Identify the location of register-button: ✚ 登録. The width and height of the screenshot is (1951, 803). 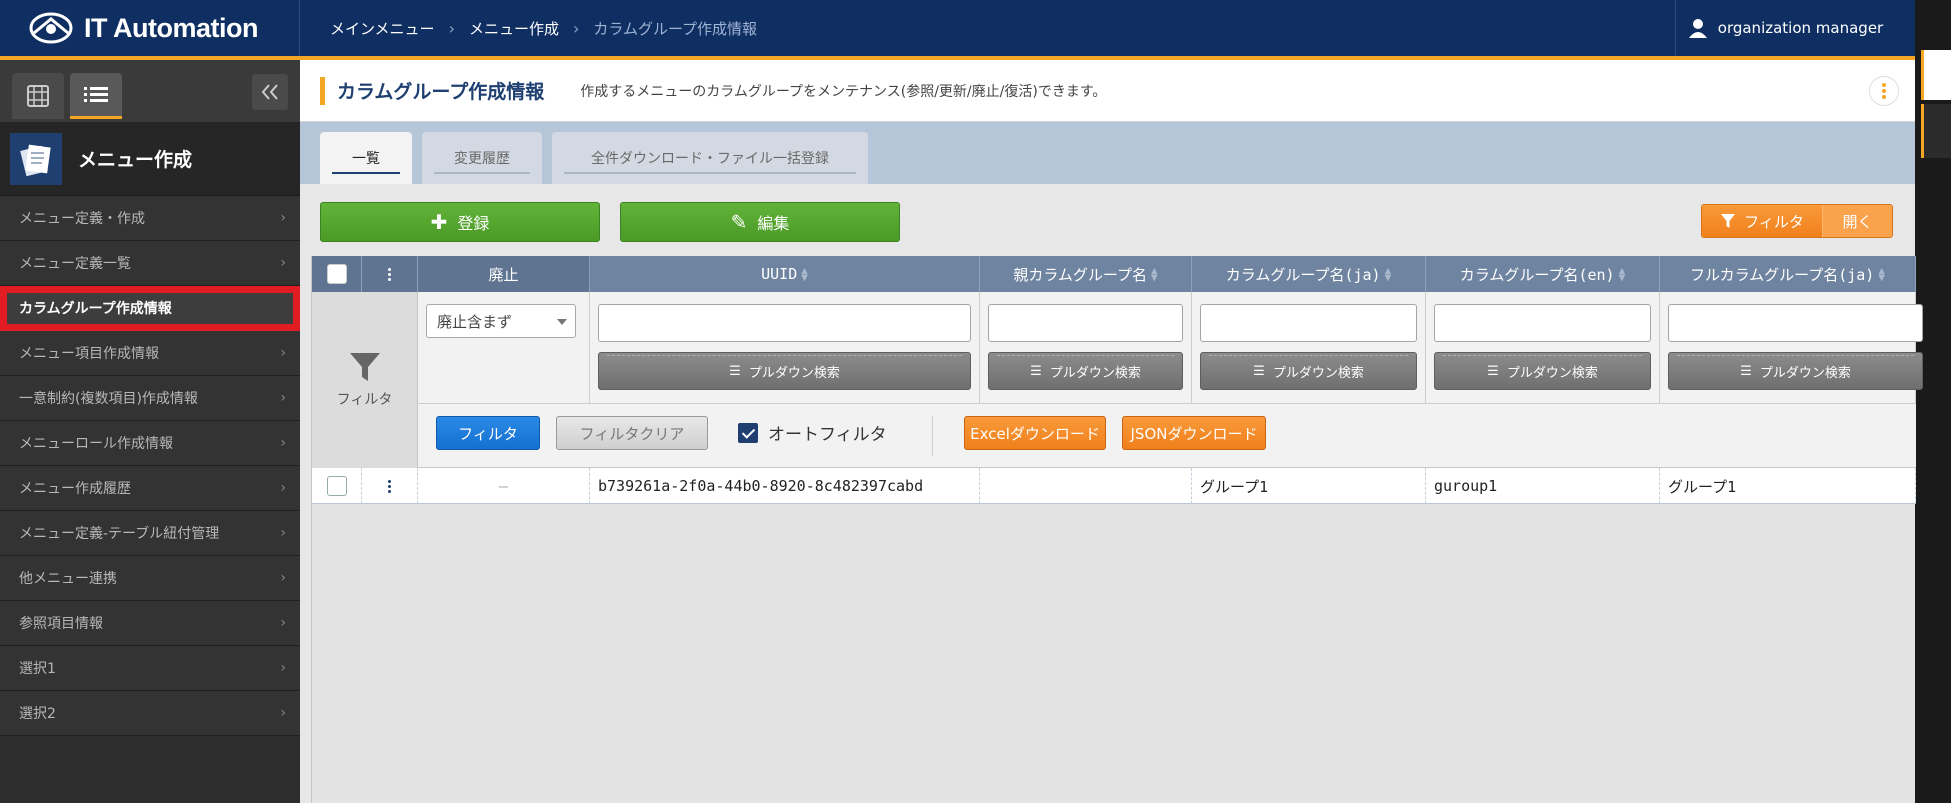
(460, 222).